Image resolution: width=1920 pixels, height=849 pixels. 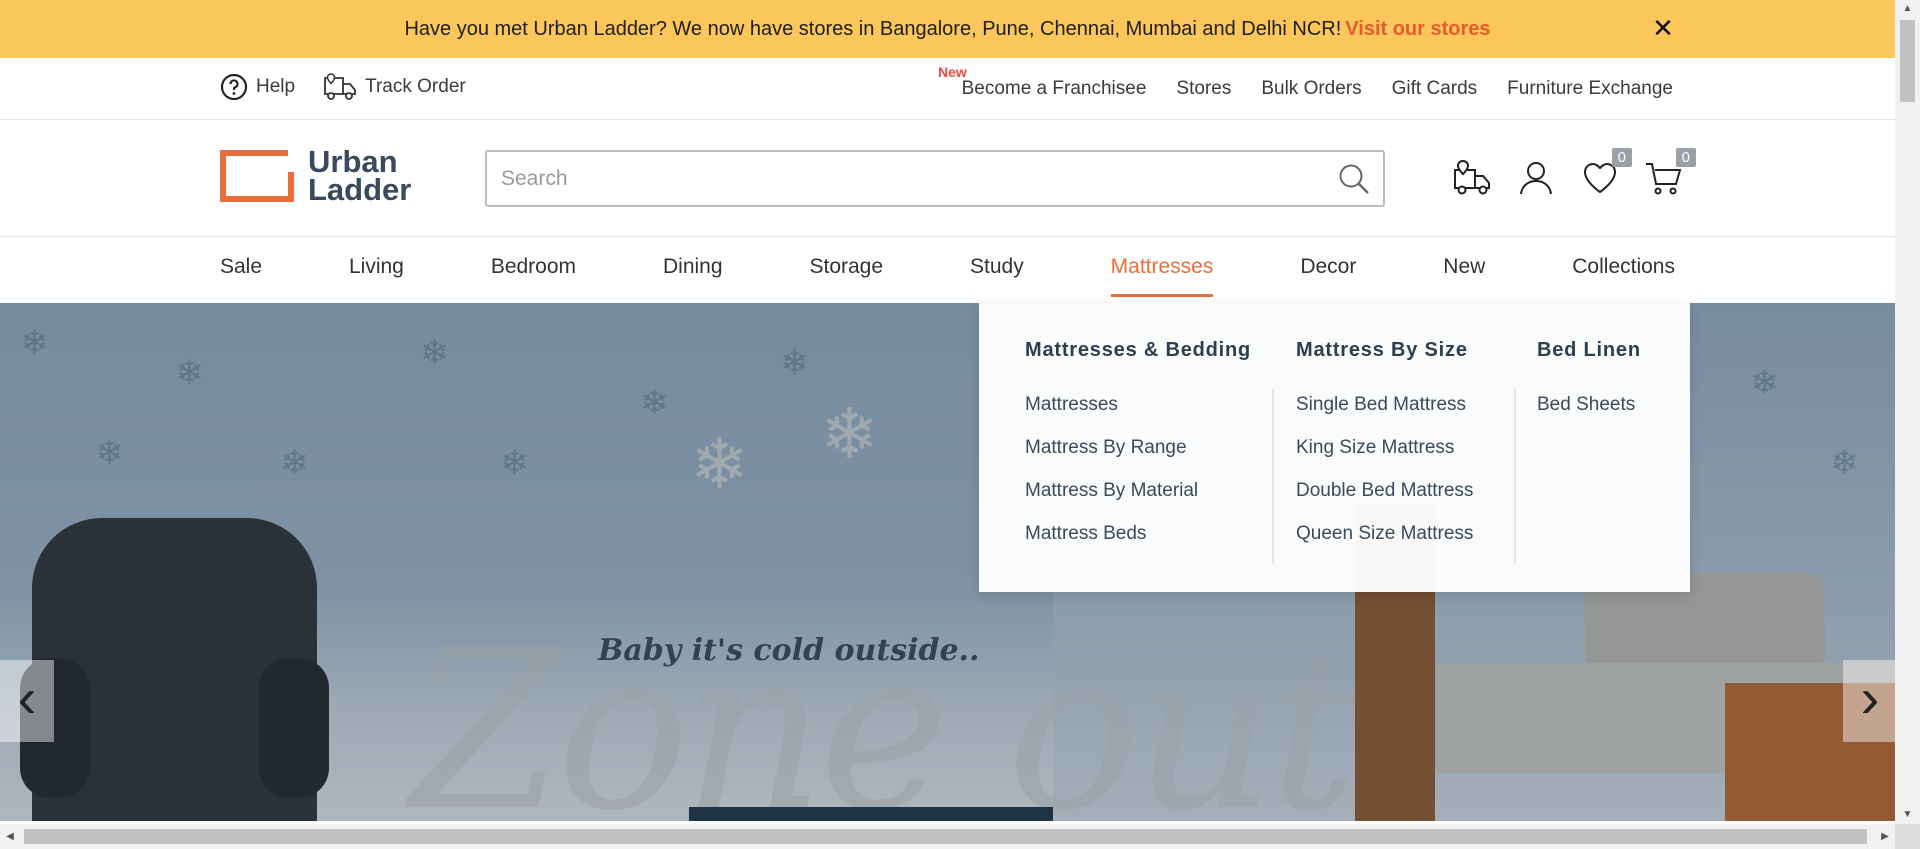 I want to click on account-button, so click(x=1536, y=178).